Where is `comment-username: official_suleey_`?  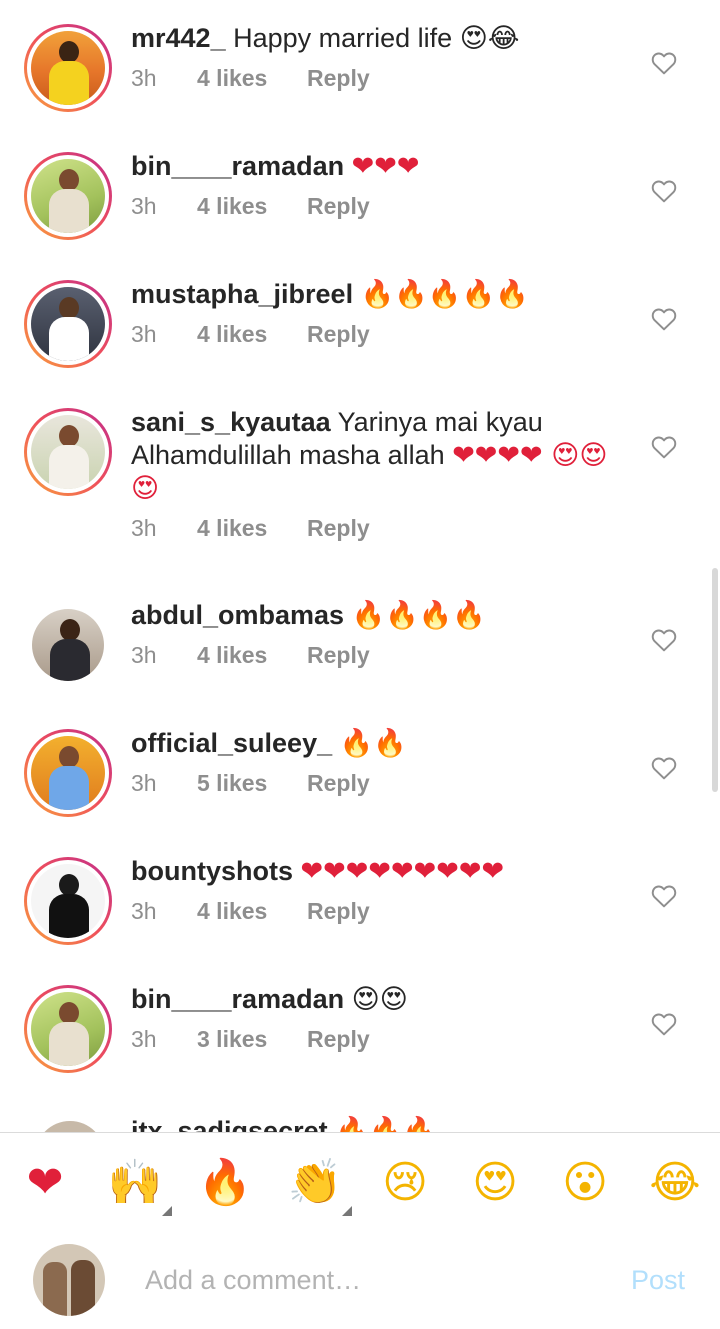 comment-username: official_suleey_ is located at coordinates (231, 743).